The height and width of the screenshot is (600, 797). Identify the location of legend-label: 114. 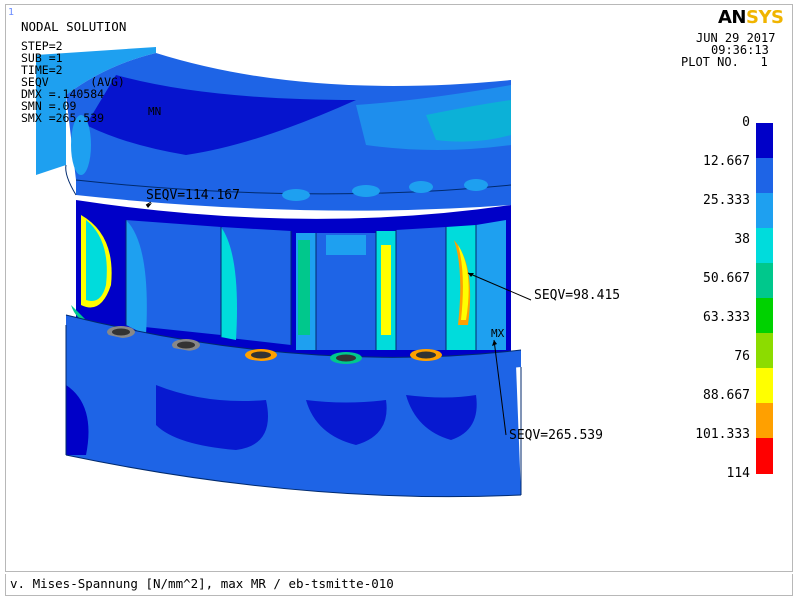
(738, 473).